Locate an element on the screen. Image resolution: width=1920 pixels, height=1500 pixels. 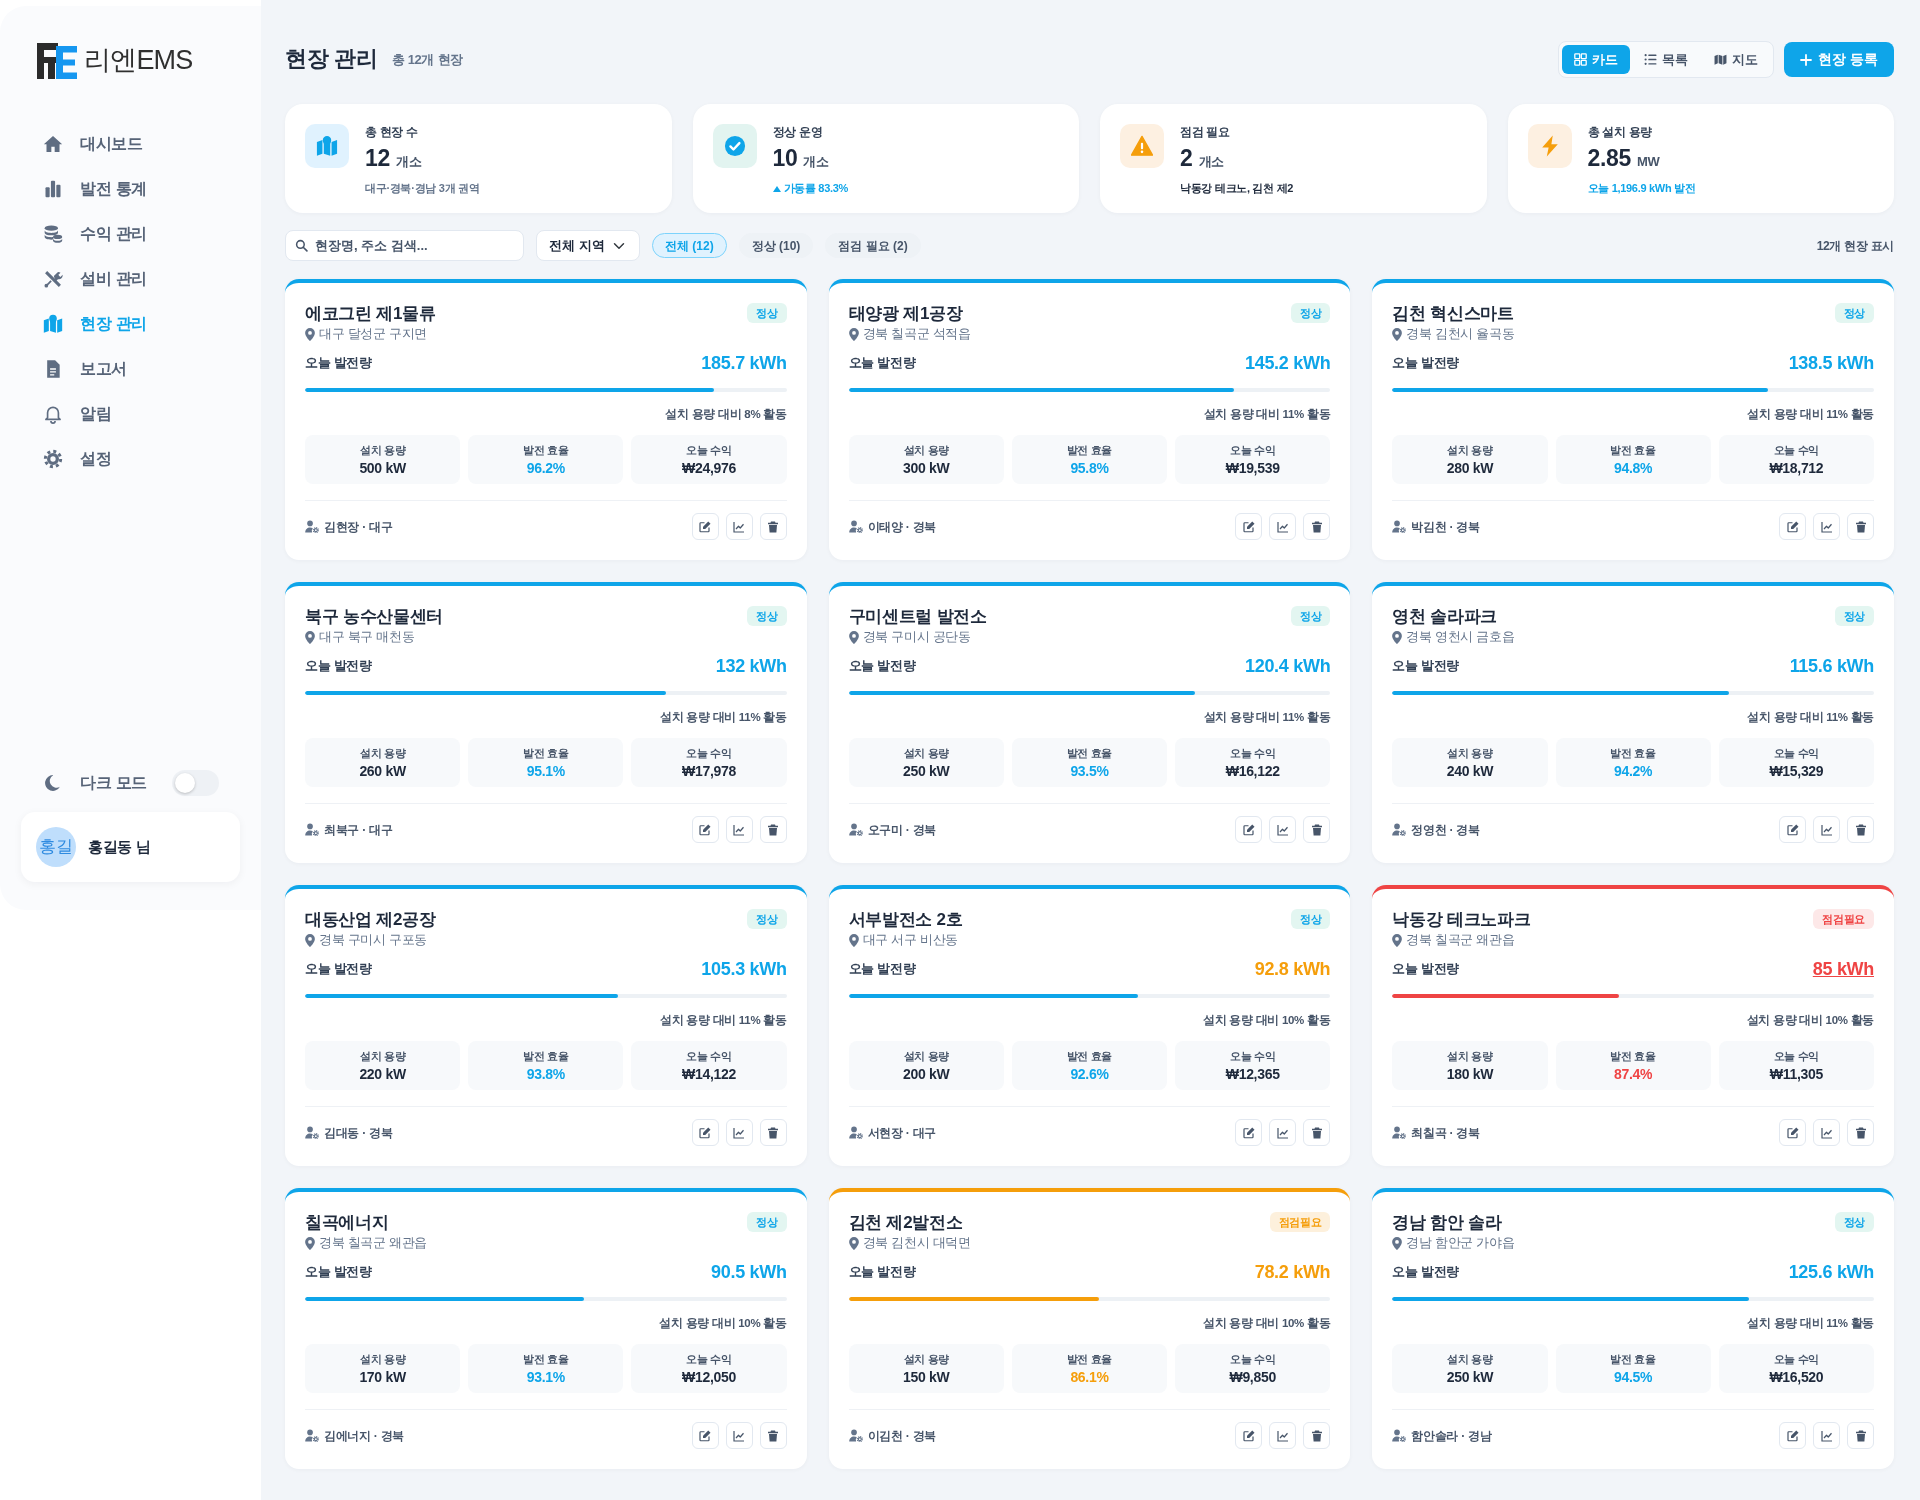
output-value: 92.8 kWh is located at coordinates (1292, 969).